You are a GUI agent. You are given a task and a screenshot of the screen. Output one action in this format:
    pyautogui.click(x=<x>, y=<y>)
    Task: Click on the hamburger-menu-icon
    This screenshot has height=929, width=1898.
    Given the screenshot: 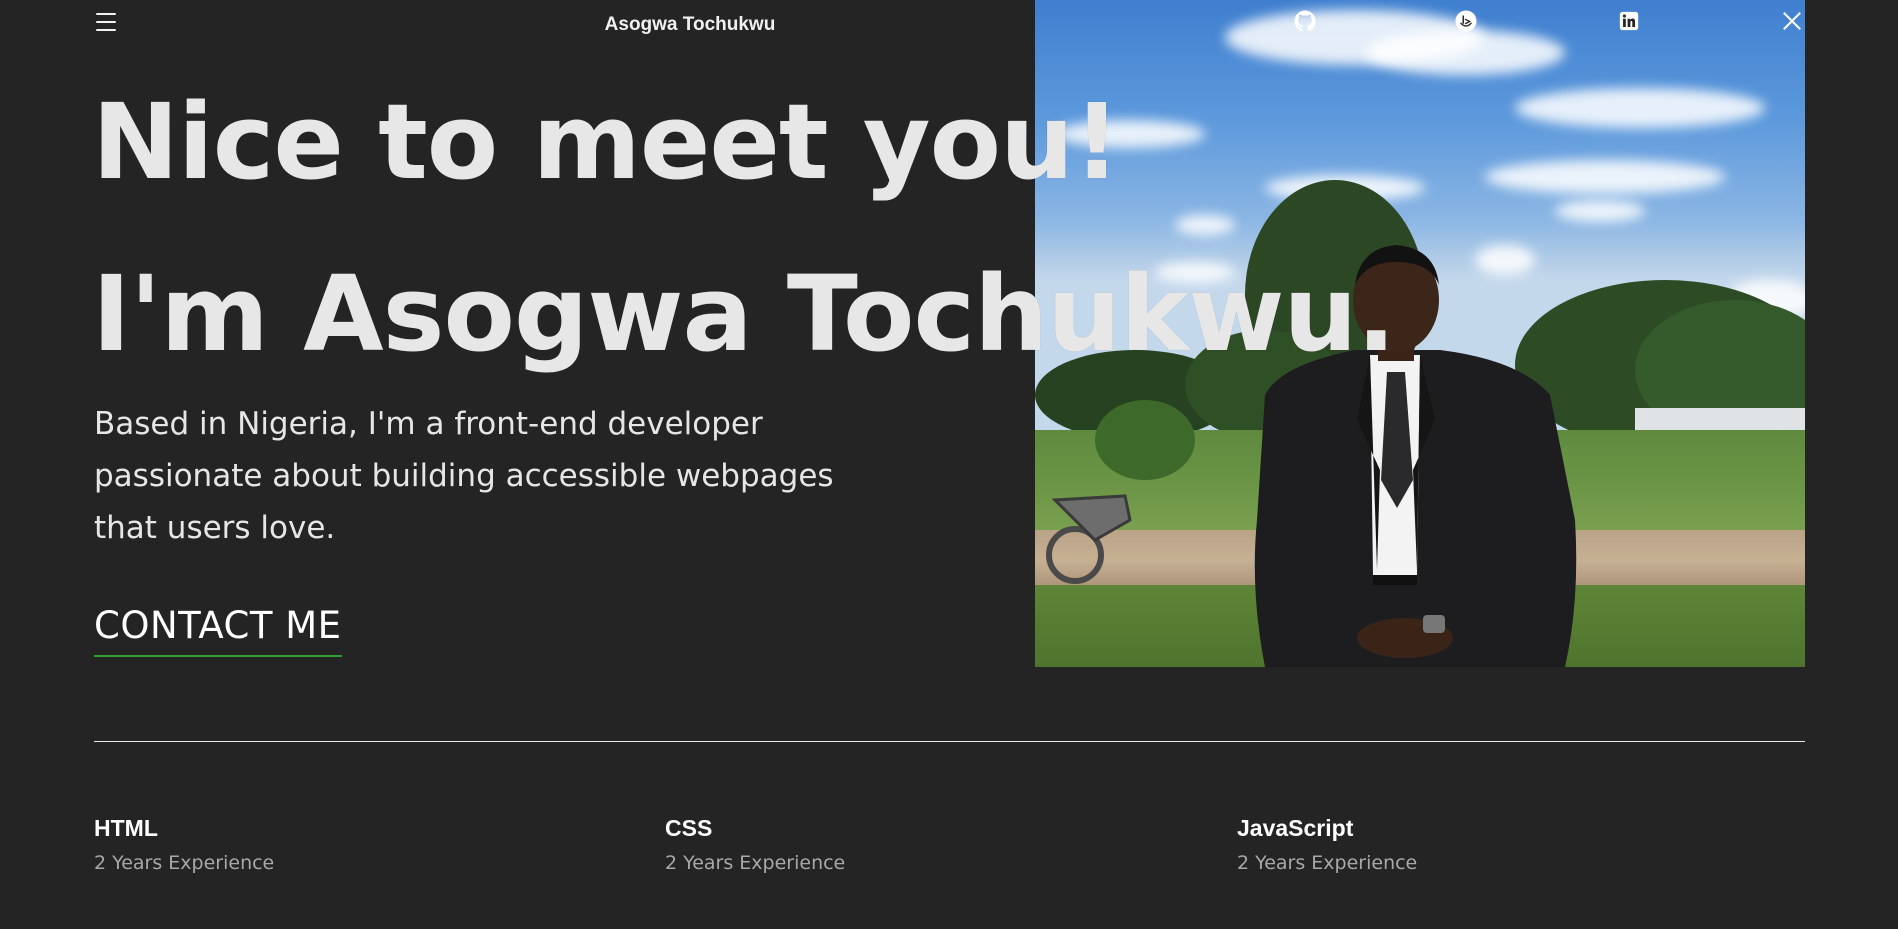 What is the action you would take?
    pyautogui.click(x=106, y=22)
    